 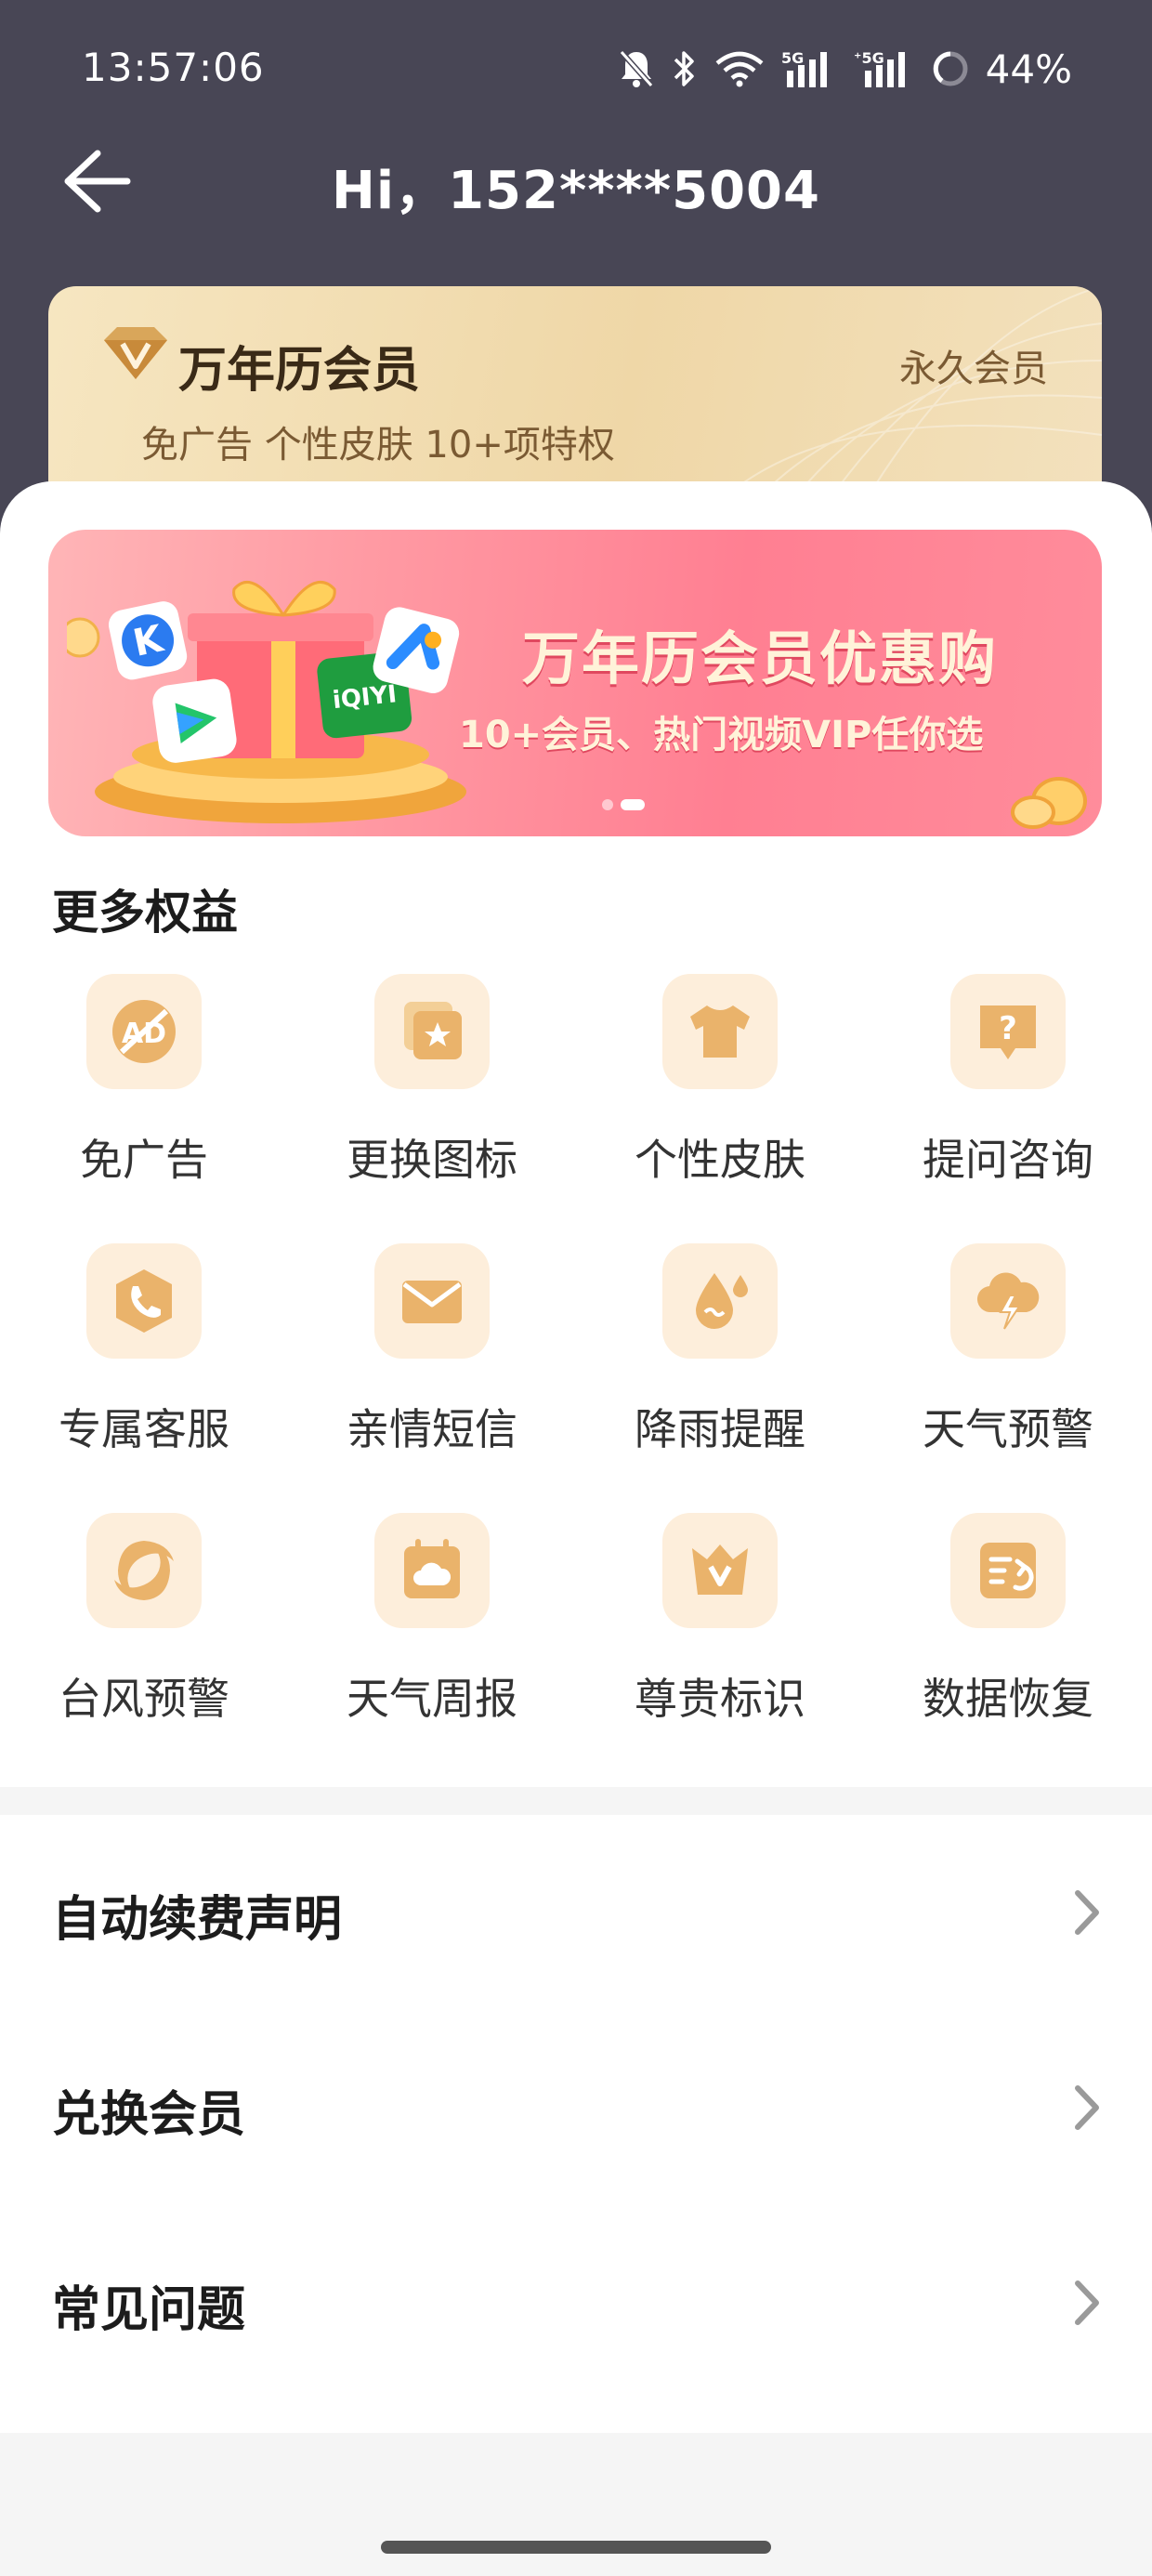 I want to click on benefit-label: 台风预警, so click(x=144, y=1699).